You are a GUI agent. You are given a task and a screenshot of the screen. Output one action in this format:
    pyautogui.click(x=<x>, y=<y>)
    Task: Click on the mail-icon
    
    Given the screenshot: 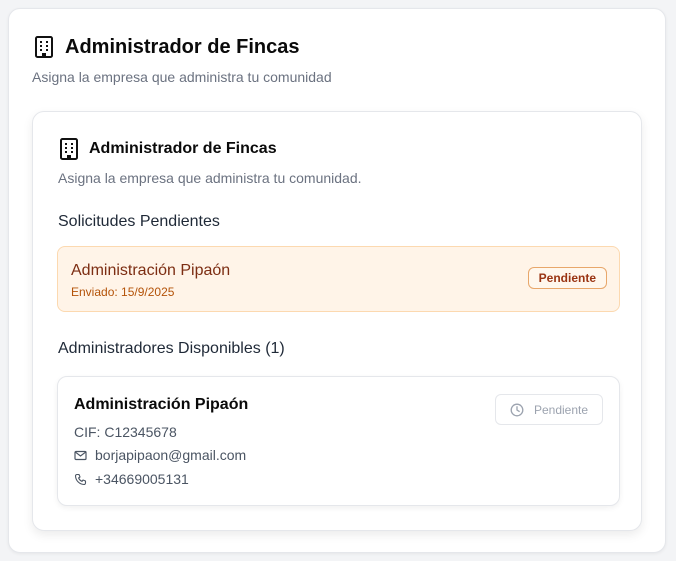 What is the action you would take?
    pyautogui.click(x=80, y=455)
    